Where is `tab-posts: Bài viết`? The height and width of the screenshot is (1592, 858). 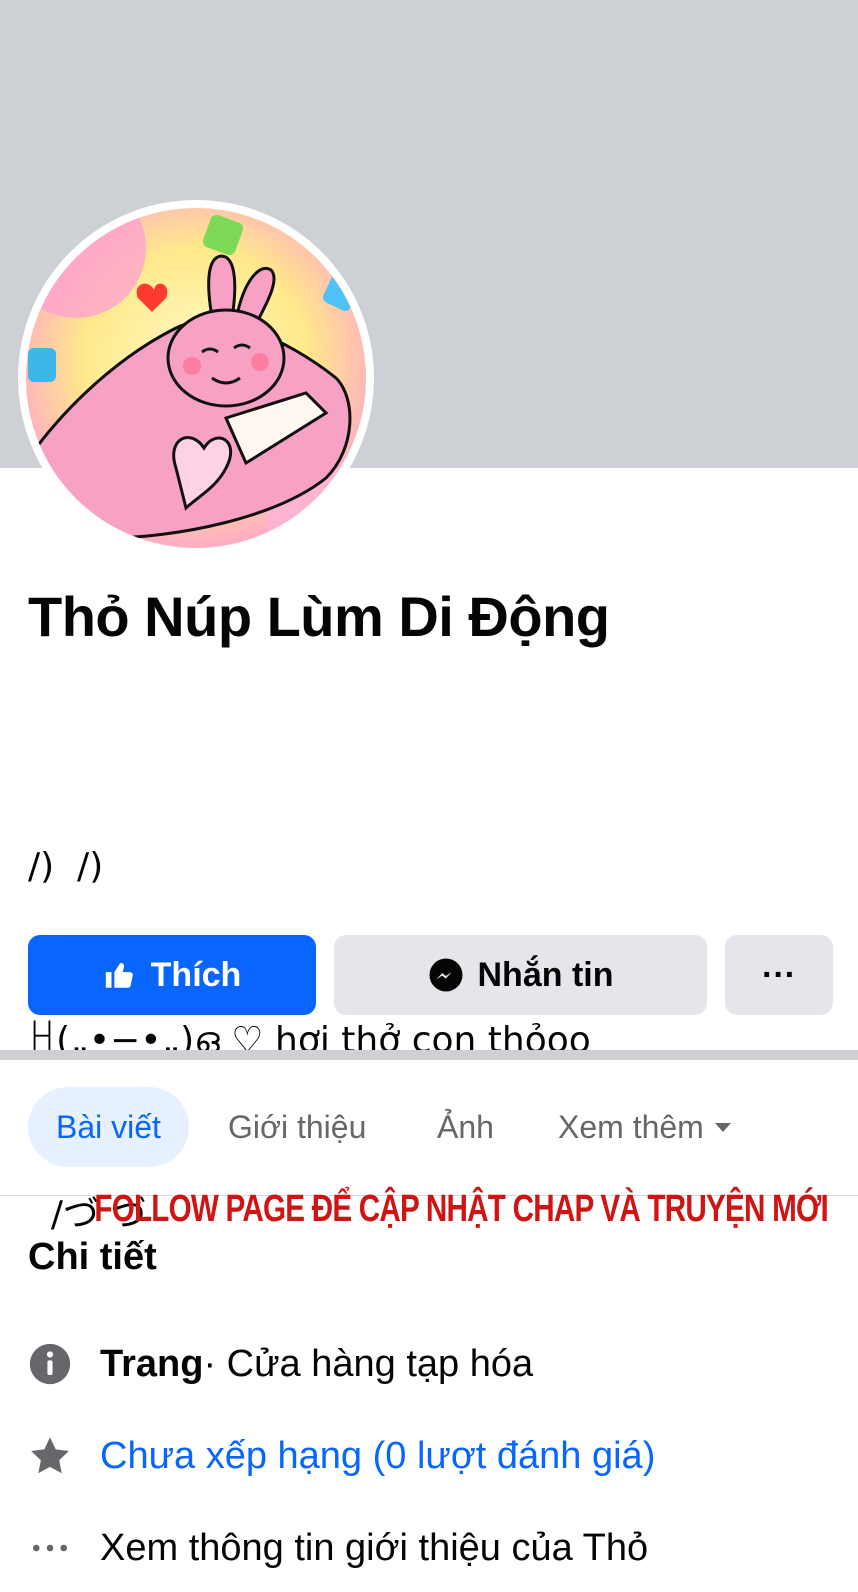
tab-posts: Bài viết is located at coordinates (108, 1127).